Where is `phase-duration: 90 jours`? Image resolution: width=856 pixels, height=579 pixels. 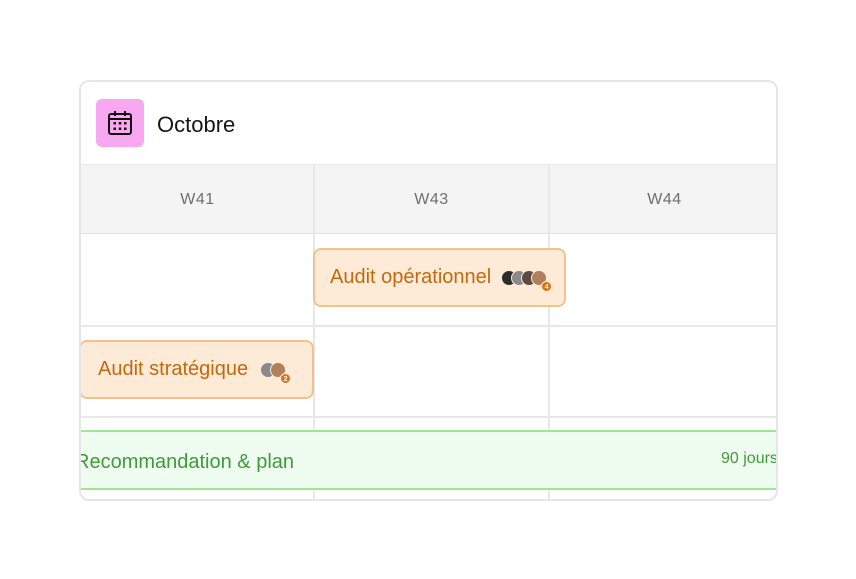 phase-duration: 90 jours is located at coordinates (749, 458).